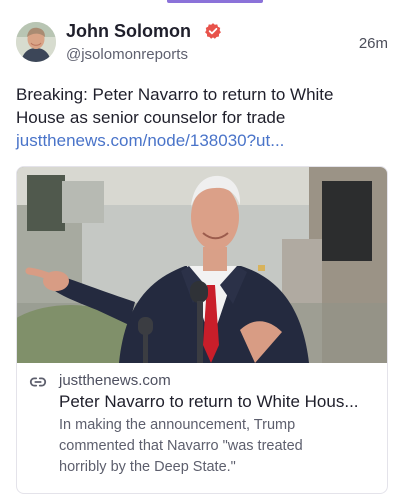 This screenshot has height=500, width=404. I want to click on link-domain: justthenews.com, so click(115, 381).